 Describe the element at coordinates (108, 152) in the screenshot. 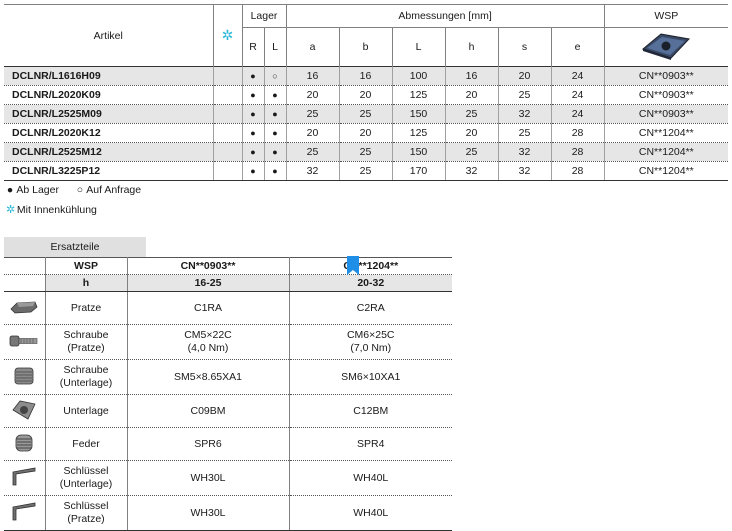

I see `cell-artikel: DCLNR/L2525M12` at that location.